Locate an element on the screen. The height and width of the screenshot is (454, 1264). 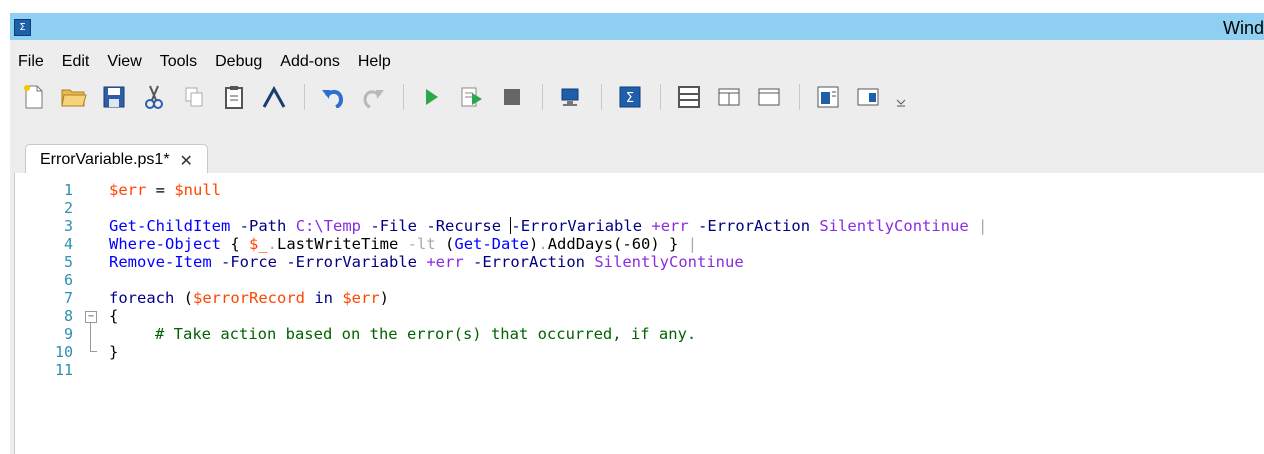
line-number: 2 is located at coordinates (68, 208).